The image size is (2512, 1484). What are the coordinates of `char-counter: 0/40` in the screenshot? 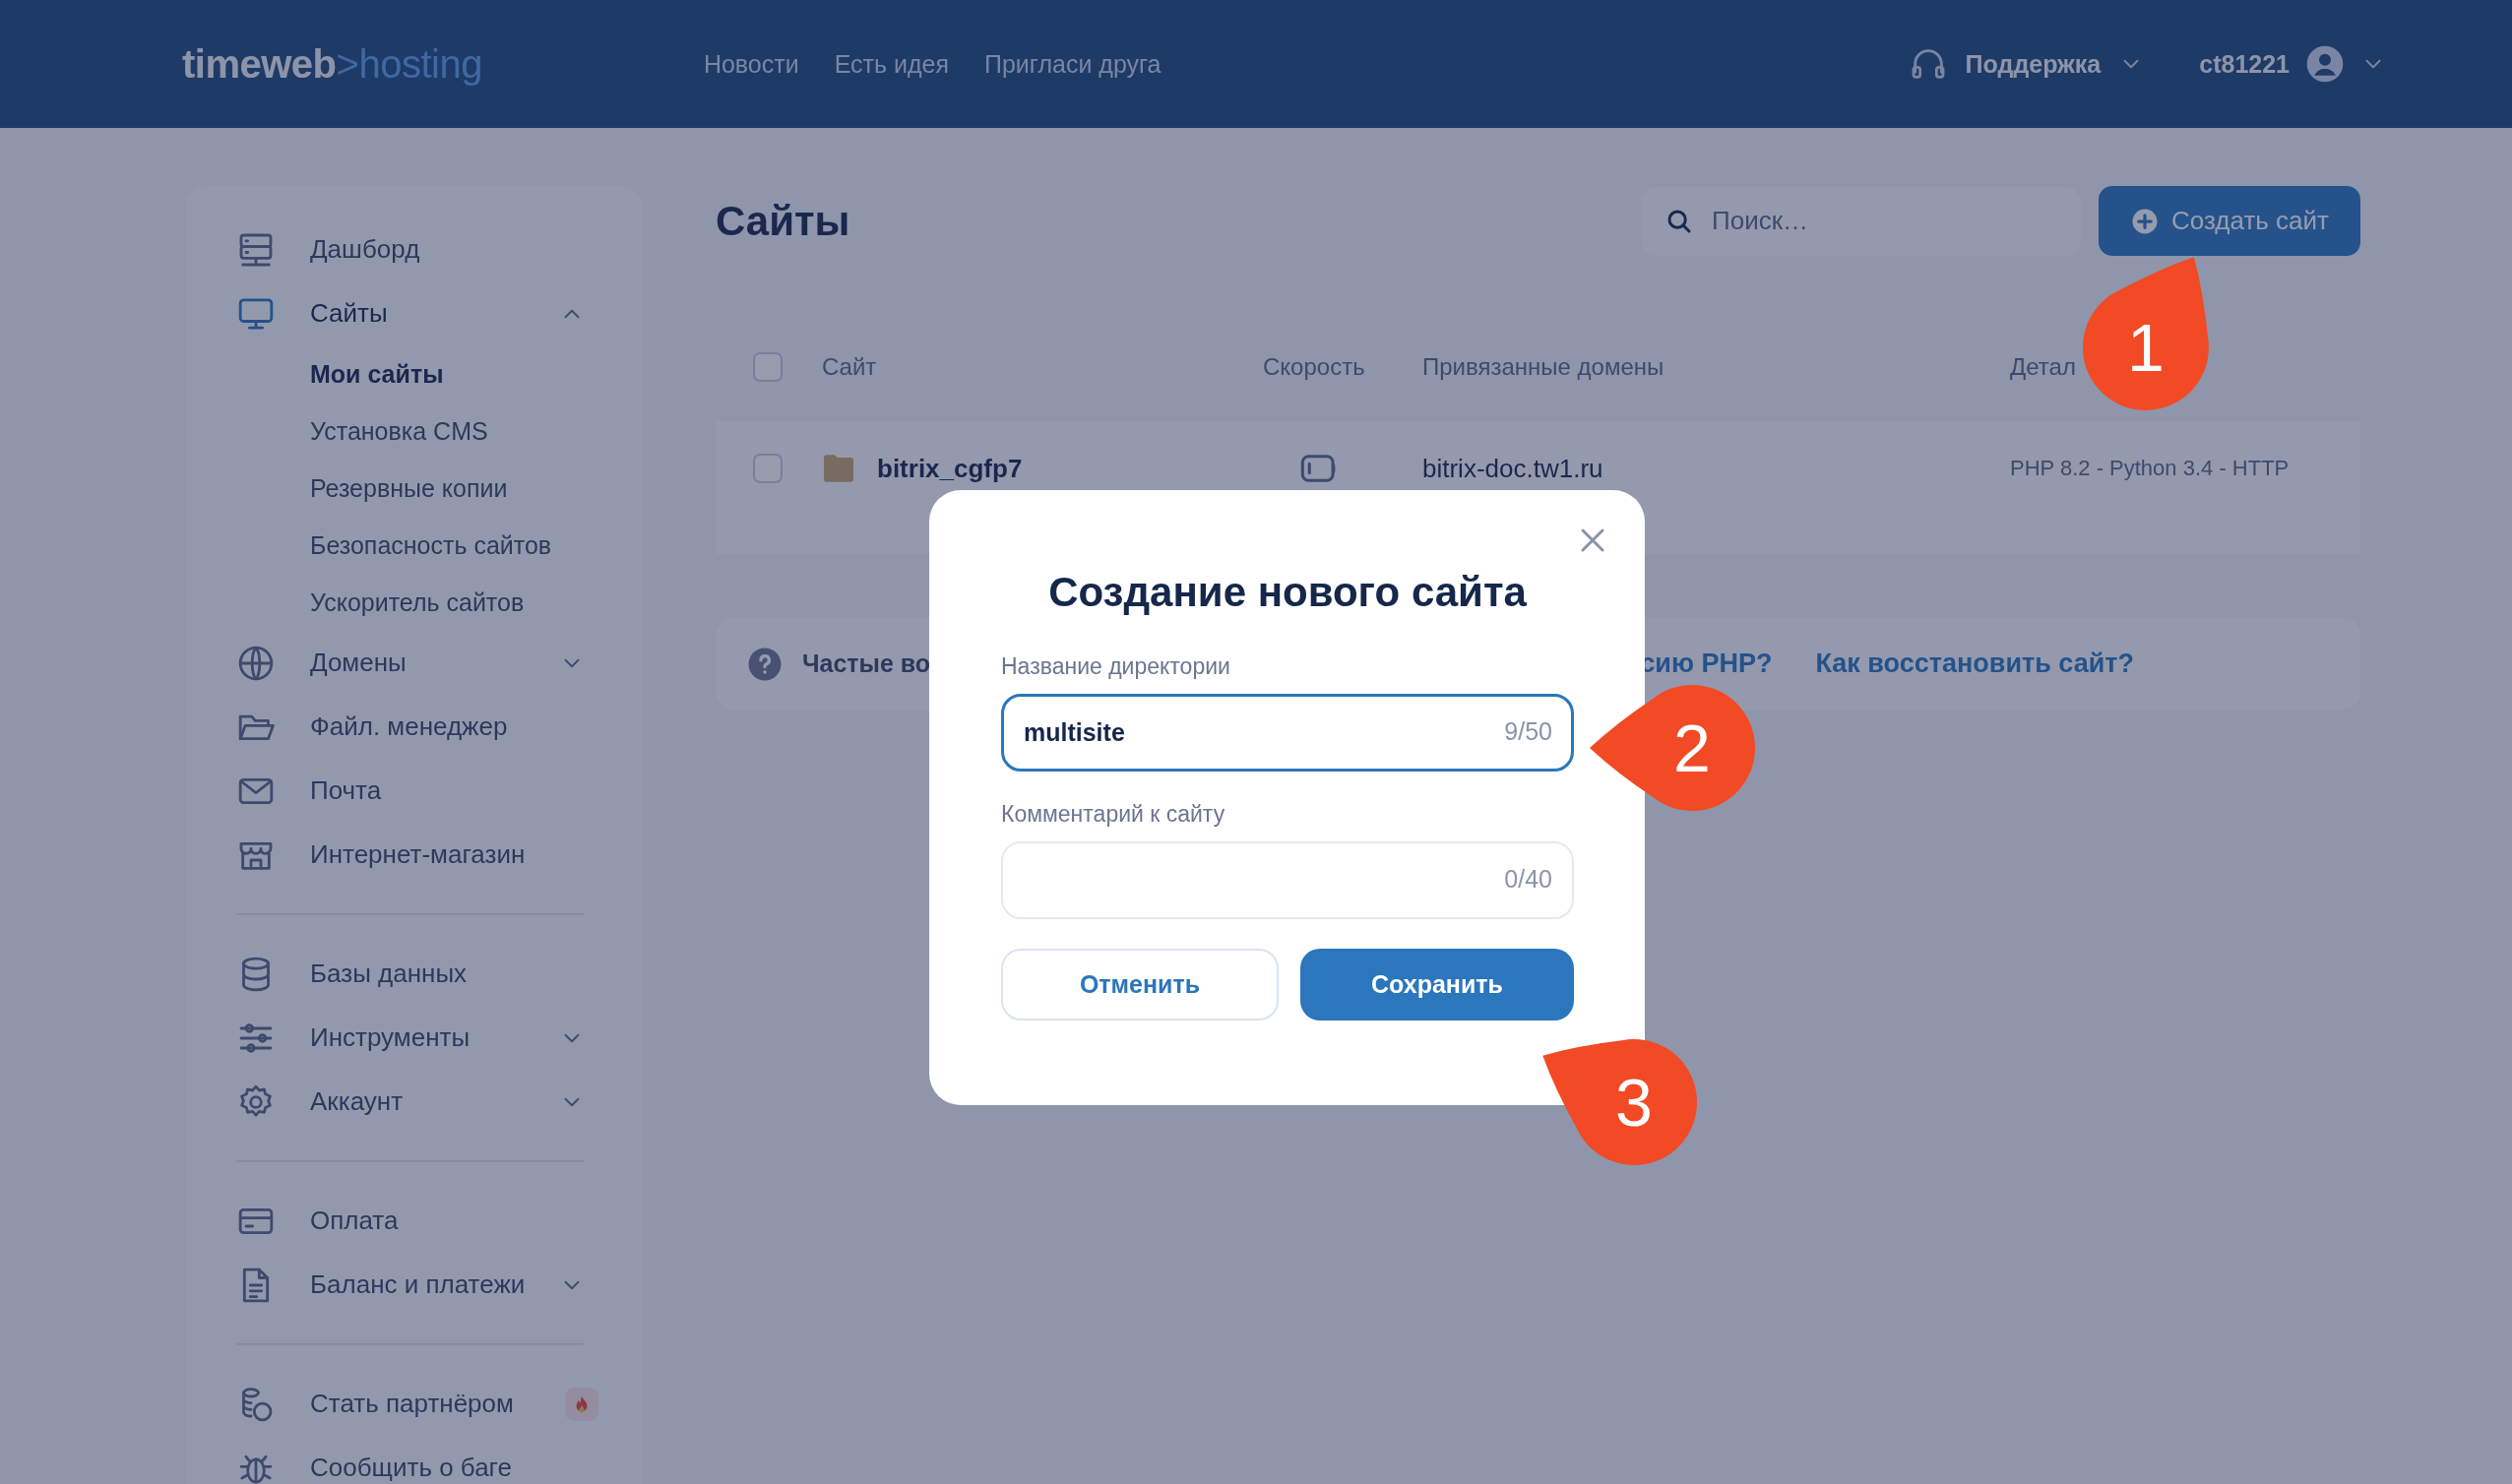 It's located at (1528, 879).